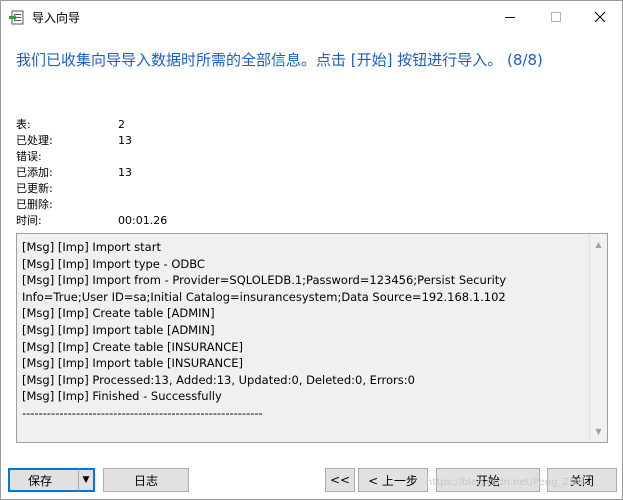  I want to click on import-wizard-icon, so click(17, 17).